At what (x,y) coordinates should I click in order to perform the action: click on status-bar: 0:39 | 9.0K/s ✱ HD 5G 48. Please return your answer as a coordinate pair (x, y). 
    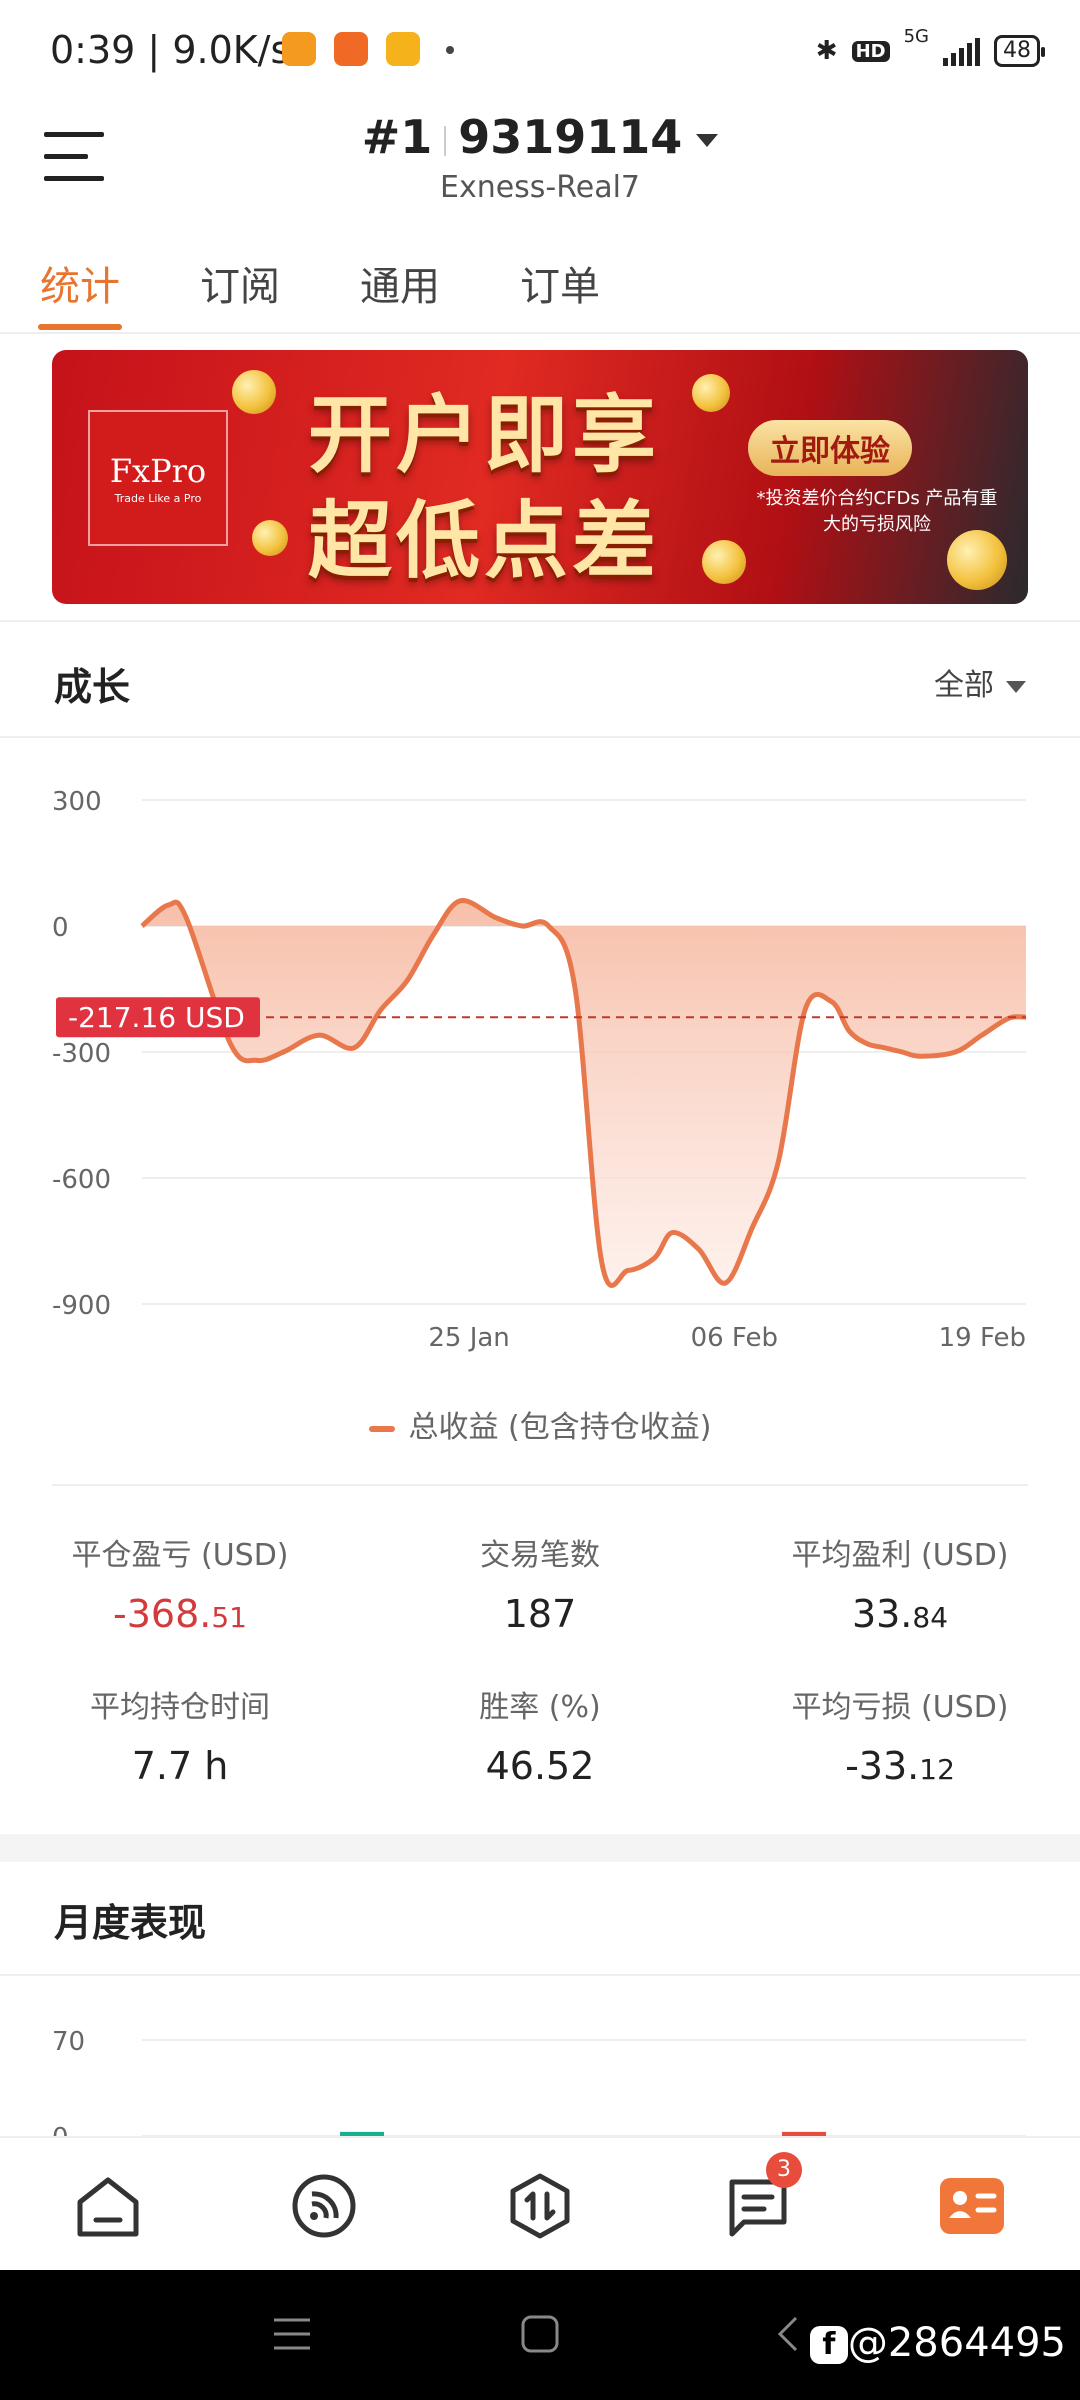
    Looking at the image, I should click on (540, 50).